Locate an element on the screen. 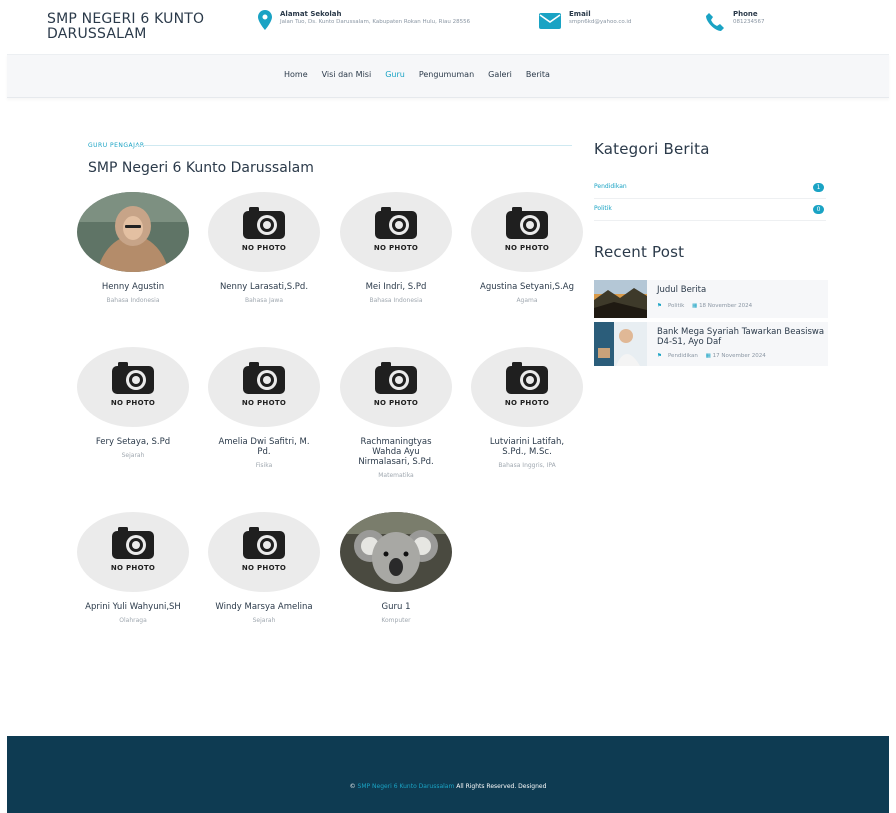  category-row: Politik 0 is located at coordinates (710, 210).